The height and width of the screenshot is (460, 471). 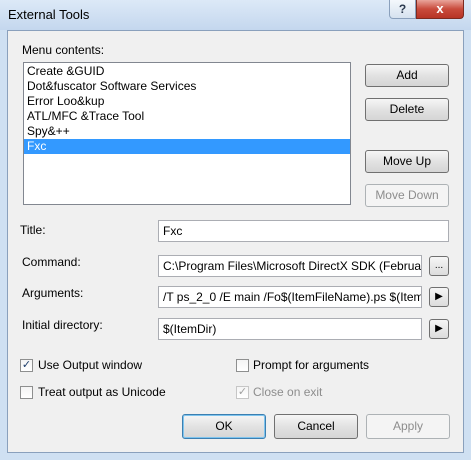 What do you see at coordinates (187, 71) in the screenshot?
I see `list-item: Create &GUID` at bounding box center [187, 71].